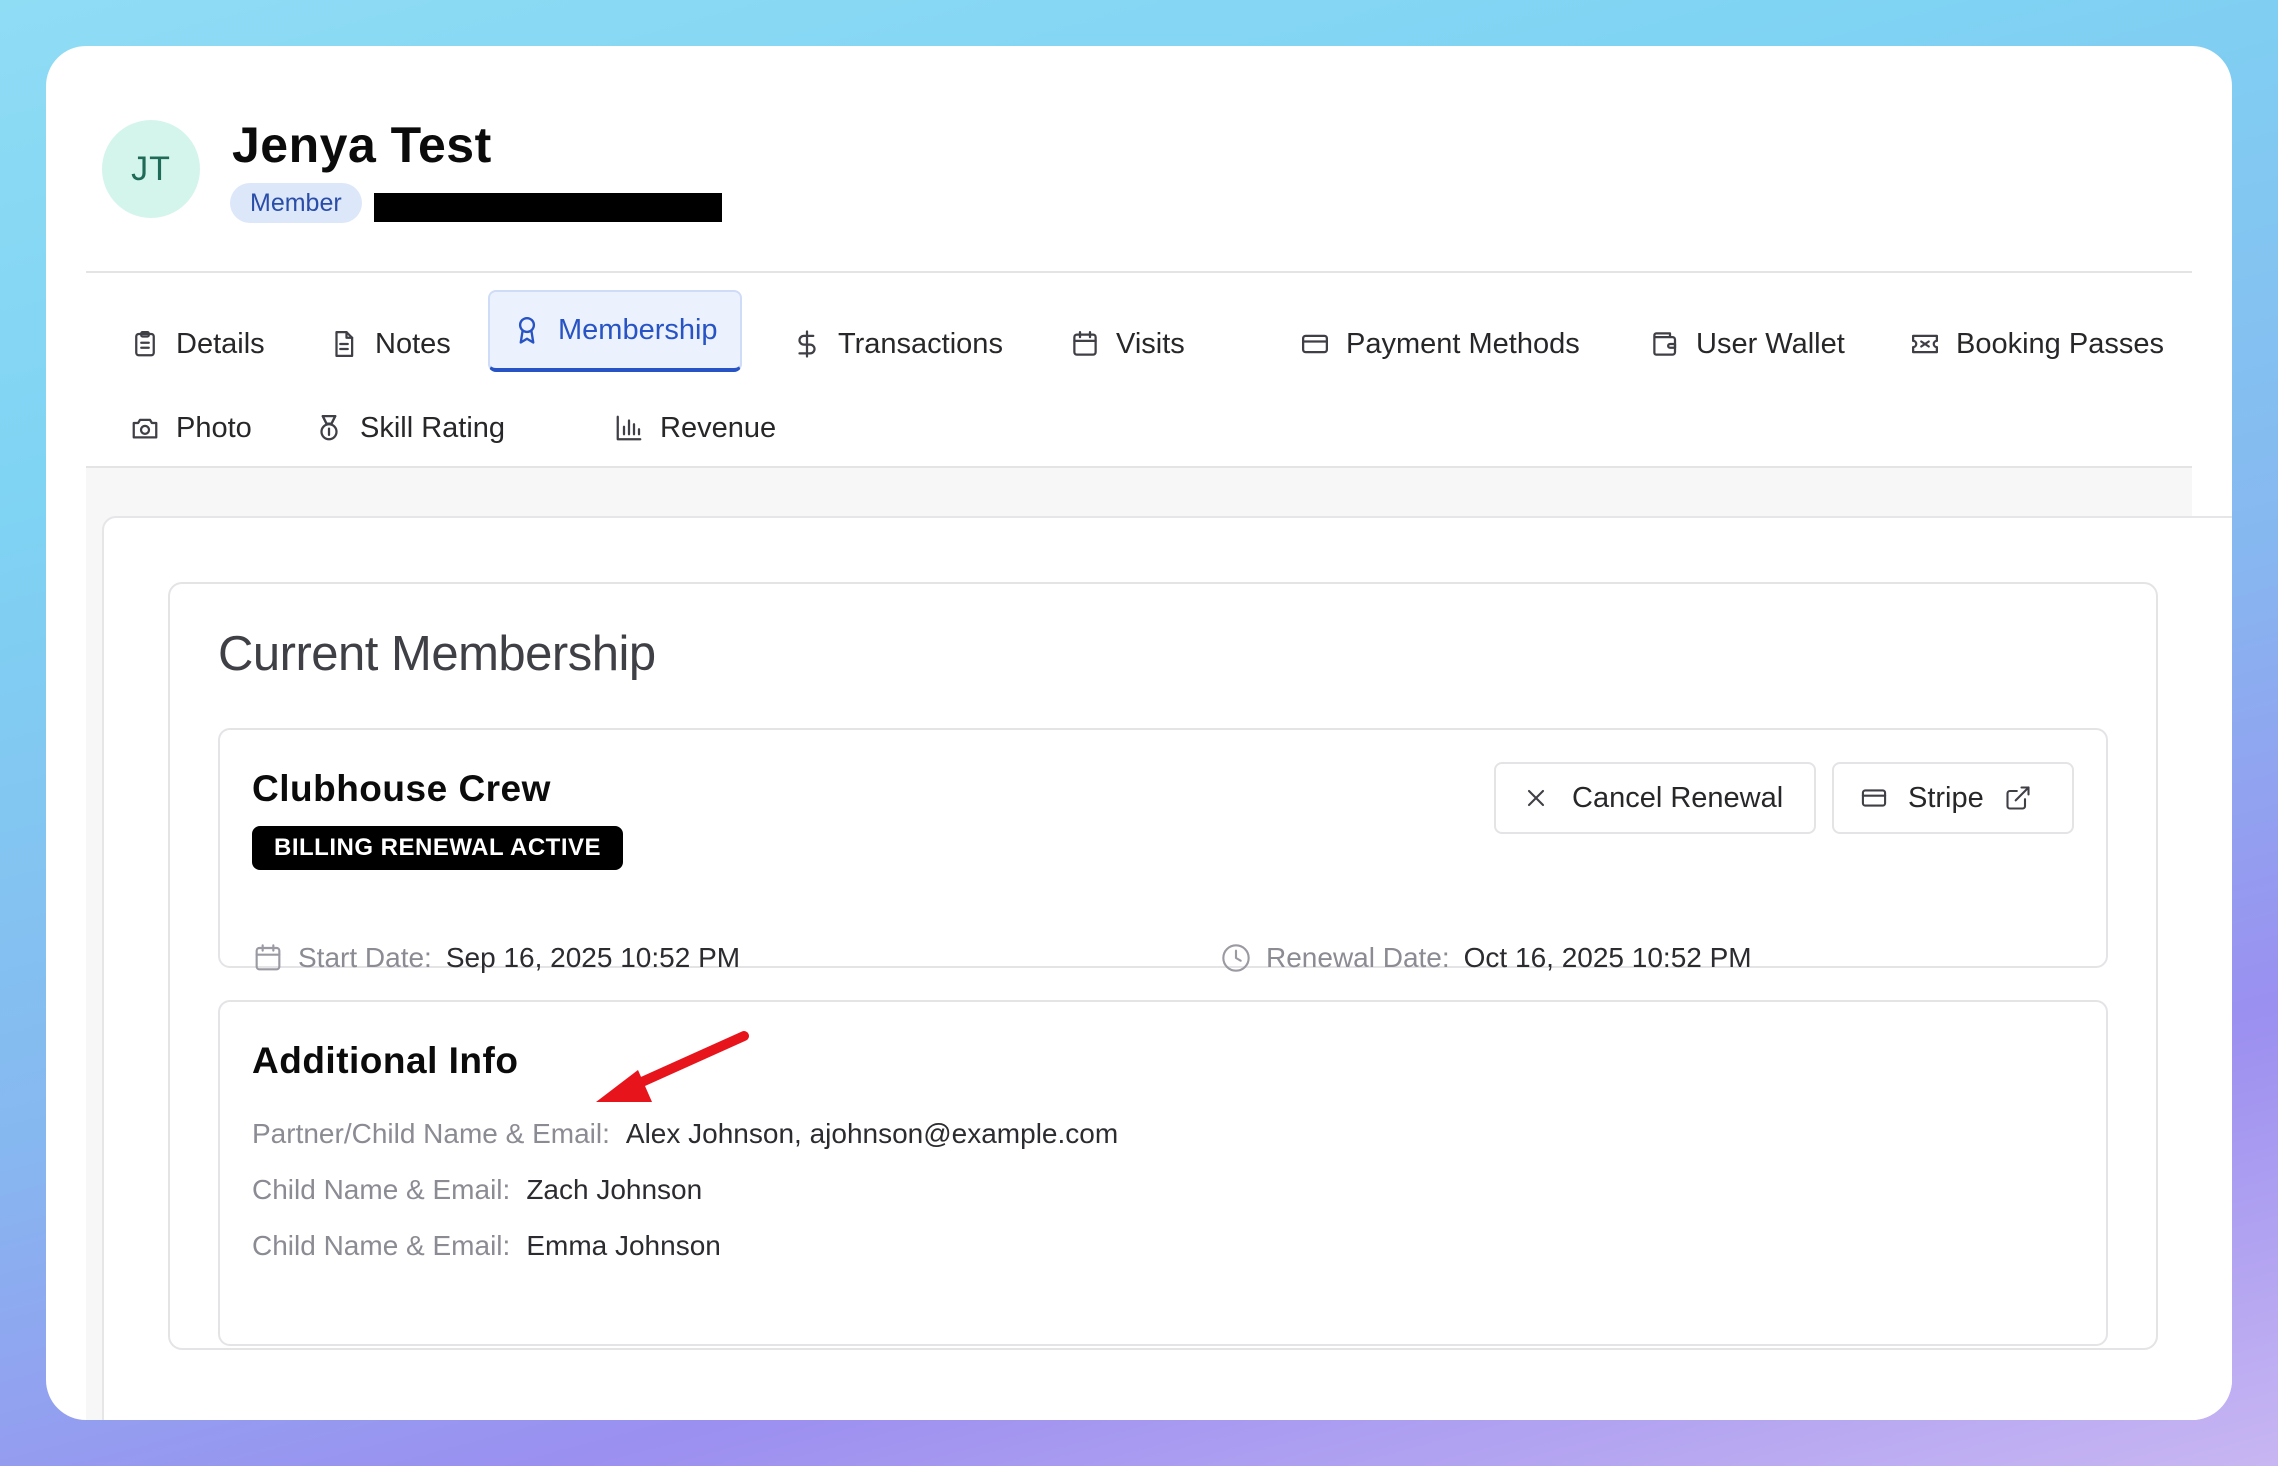  What do you see at coordinates (807, 344) in the screenshot?
I see `dollar-icon` at bounding box center [807, 344].